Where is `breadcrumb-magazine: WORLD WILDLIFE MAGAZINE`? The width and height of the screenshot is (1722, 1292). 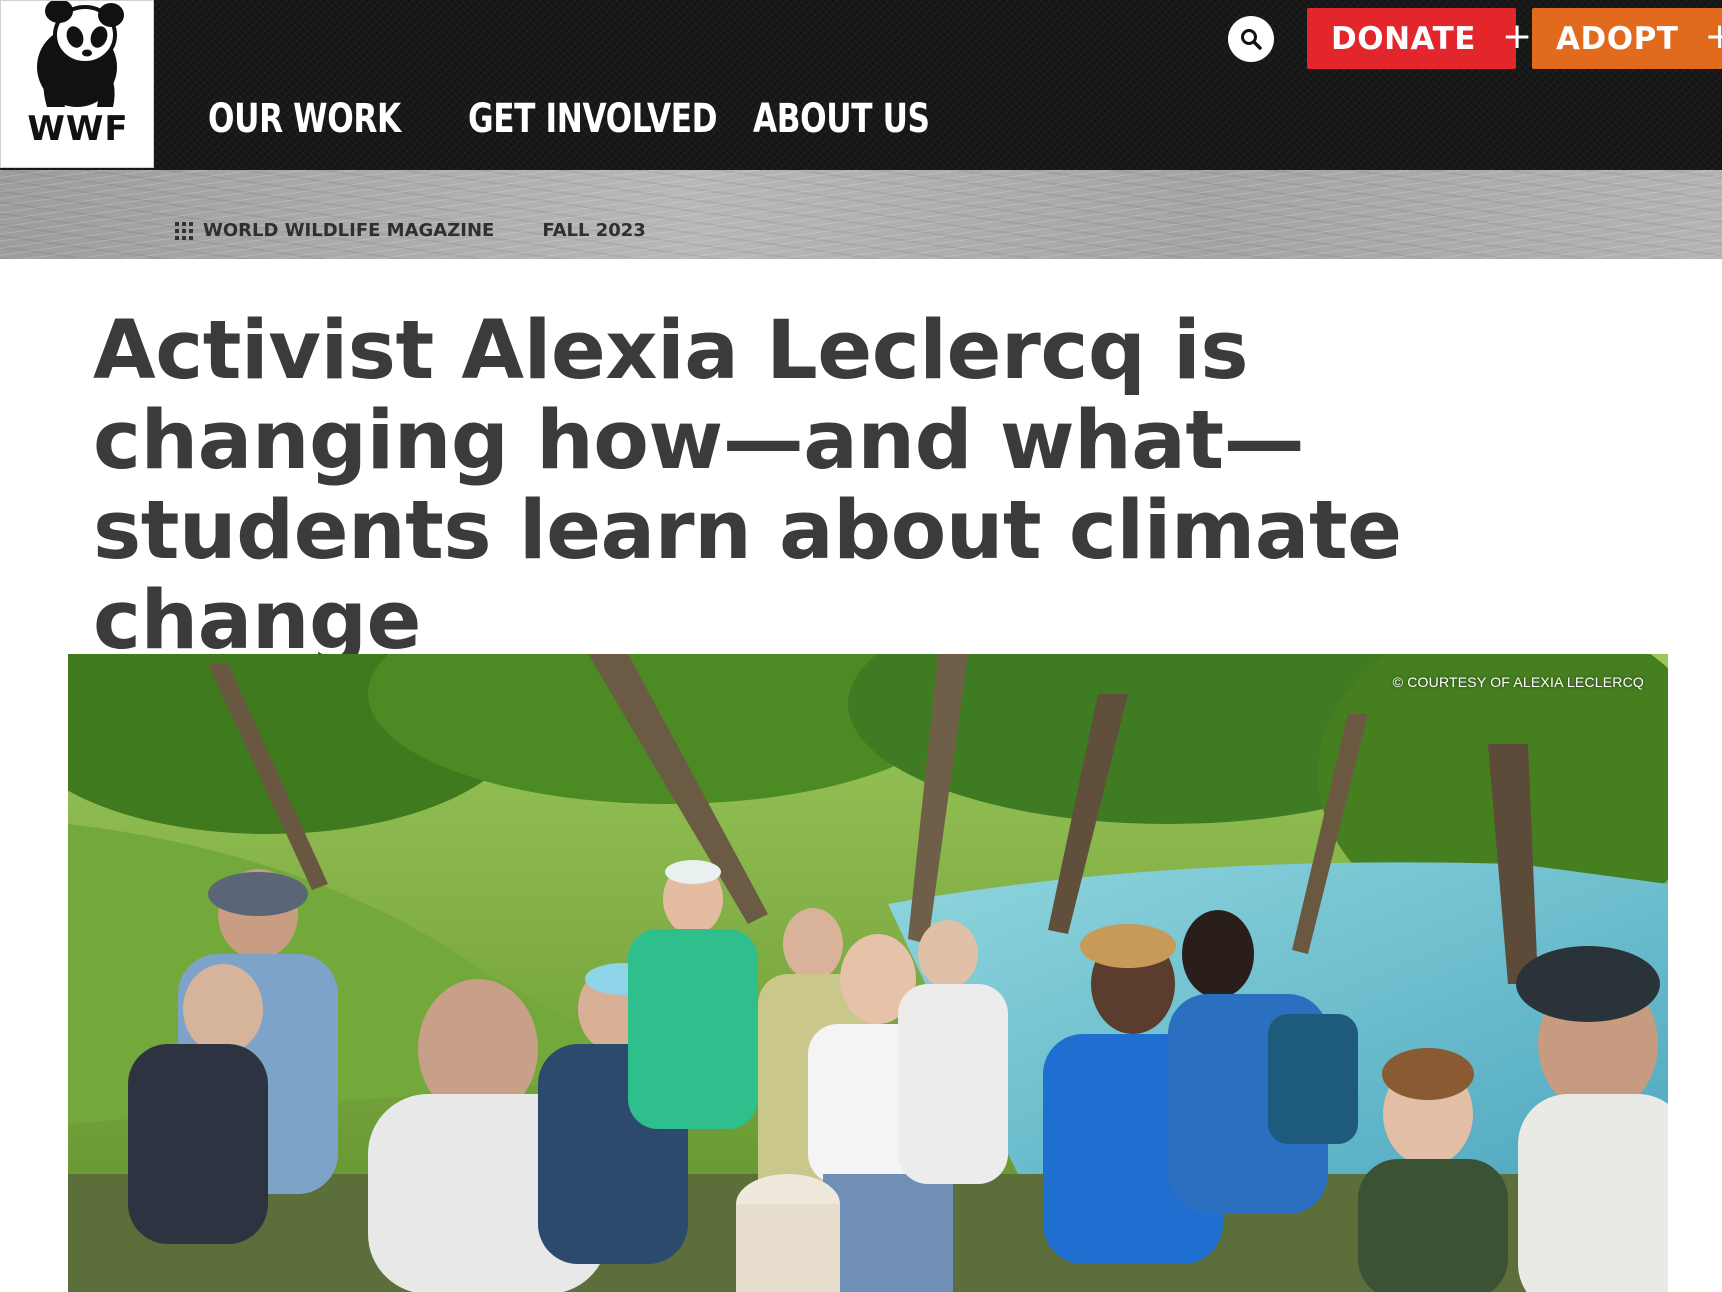
breadcrumb-magazine: WORLD WILDLIFE MAGAZINE is located at coordinates (348, 230).